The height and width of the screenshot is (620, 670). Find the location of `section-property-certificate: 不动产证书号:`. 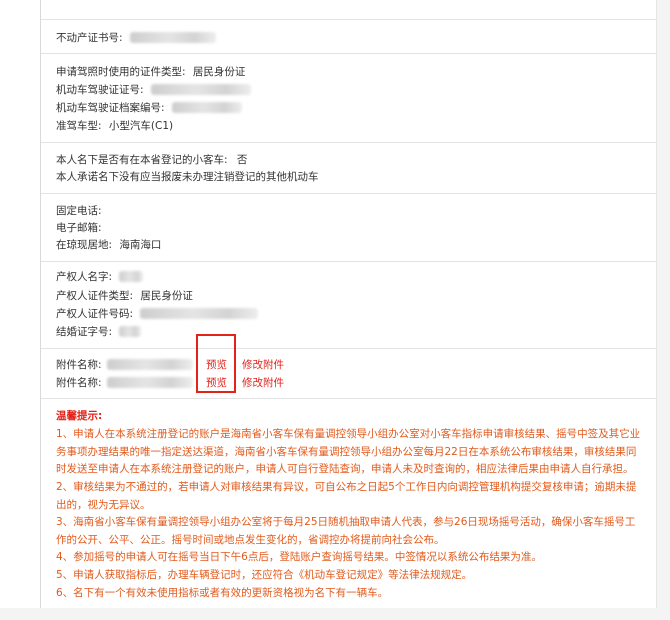

section-property-certificate: 不动产证书号: is located at coordinates (349, 36).